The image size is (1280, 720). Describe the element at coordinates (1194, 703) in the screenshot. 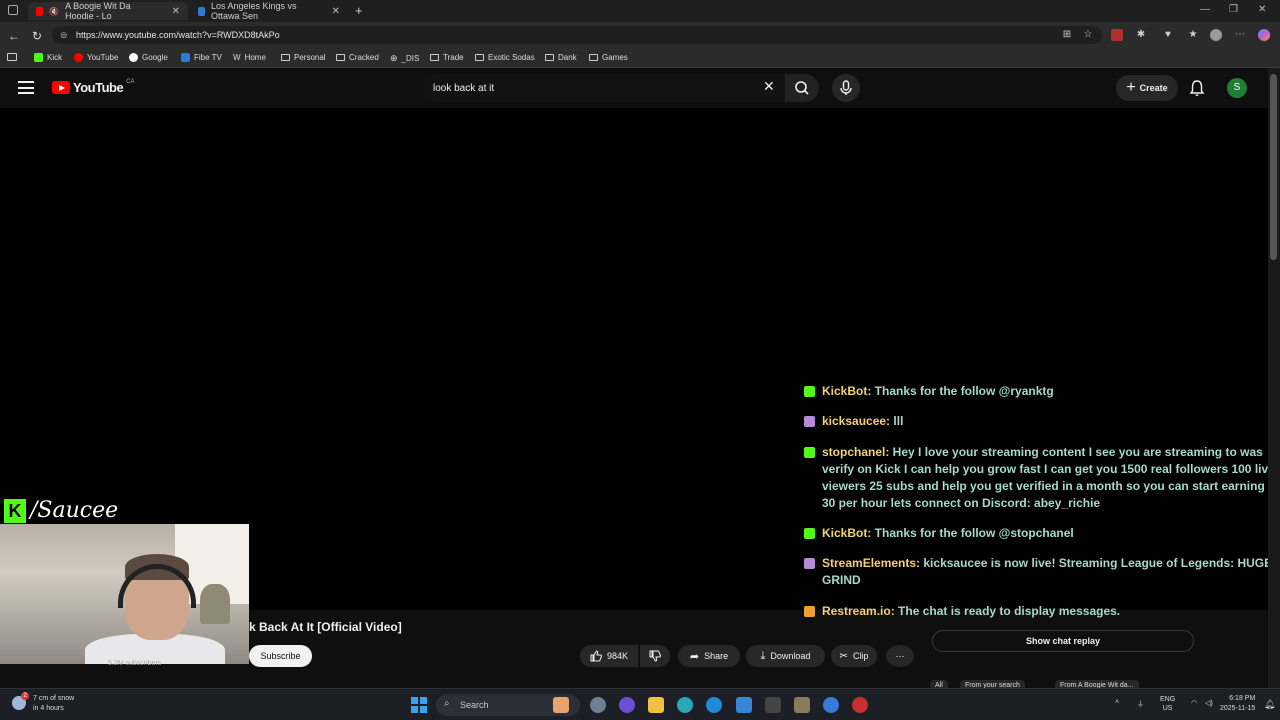

I see `wifi-icon: ◠` at that location.